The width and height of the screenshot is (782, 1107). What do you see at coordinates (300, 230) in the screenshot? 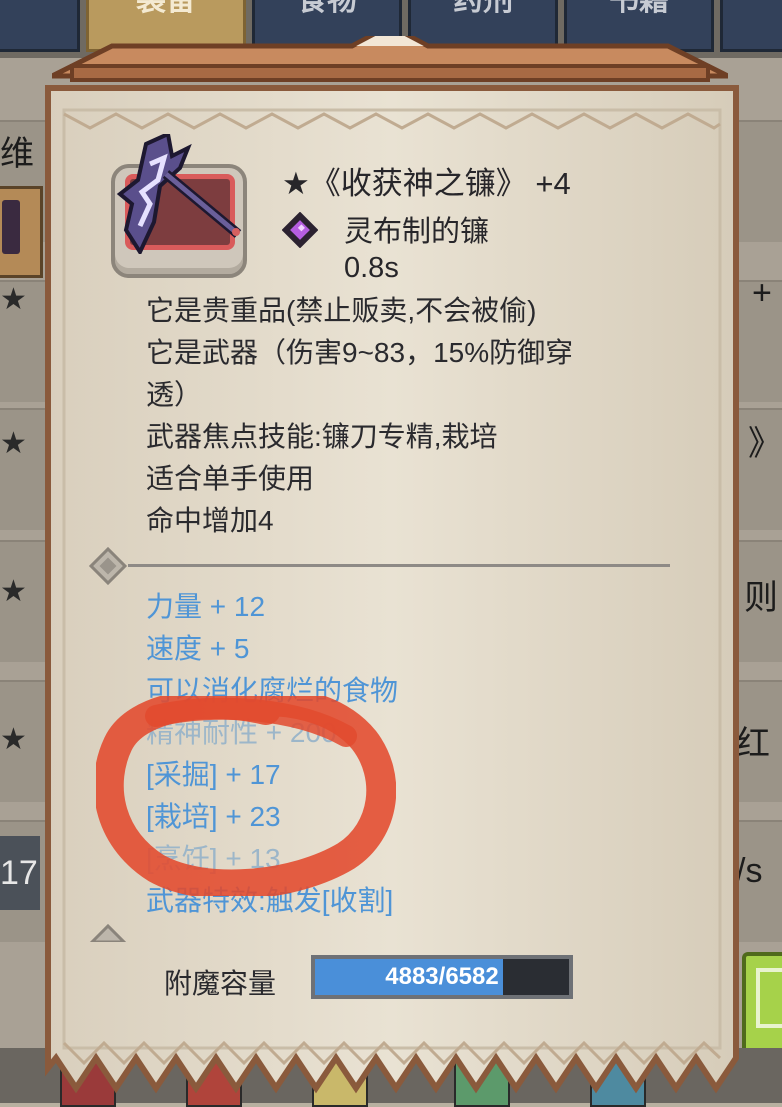
I see `purple-gem-icon` at bounding box center [300, 230].